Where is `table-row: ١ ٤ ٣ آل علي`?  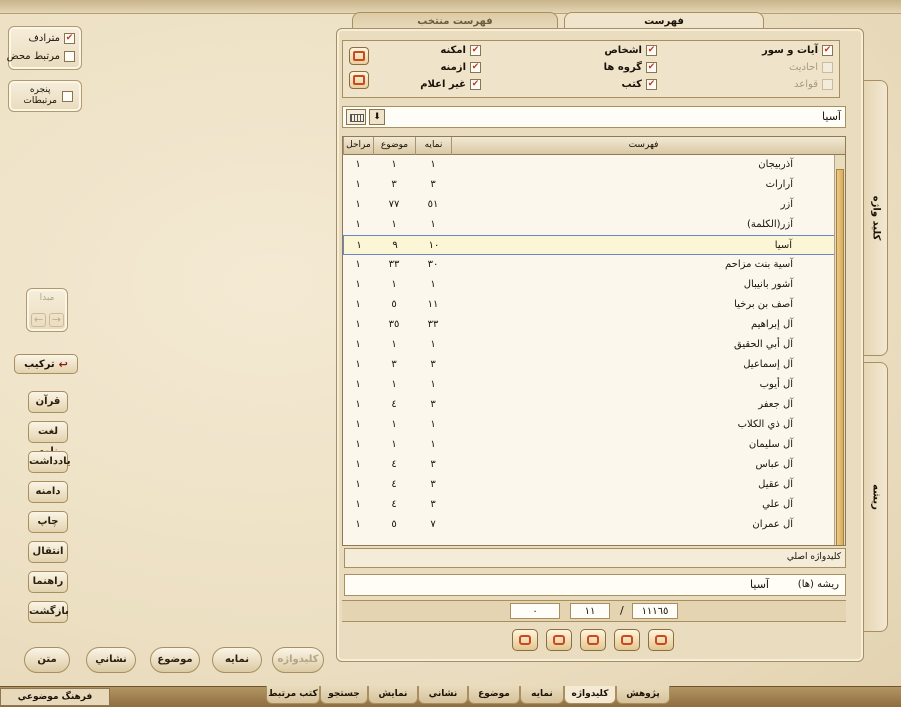 table-row: ١ ٤ ٣ آل علي is located at coordinates (589, 505).